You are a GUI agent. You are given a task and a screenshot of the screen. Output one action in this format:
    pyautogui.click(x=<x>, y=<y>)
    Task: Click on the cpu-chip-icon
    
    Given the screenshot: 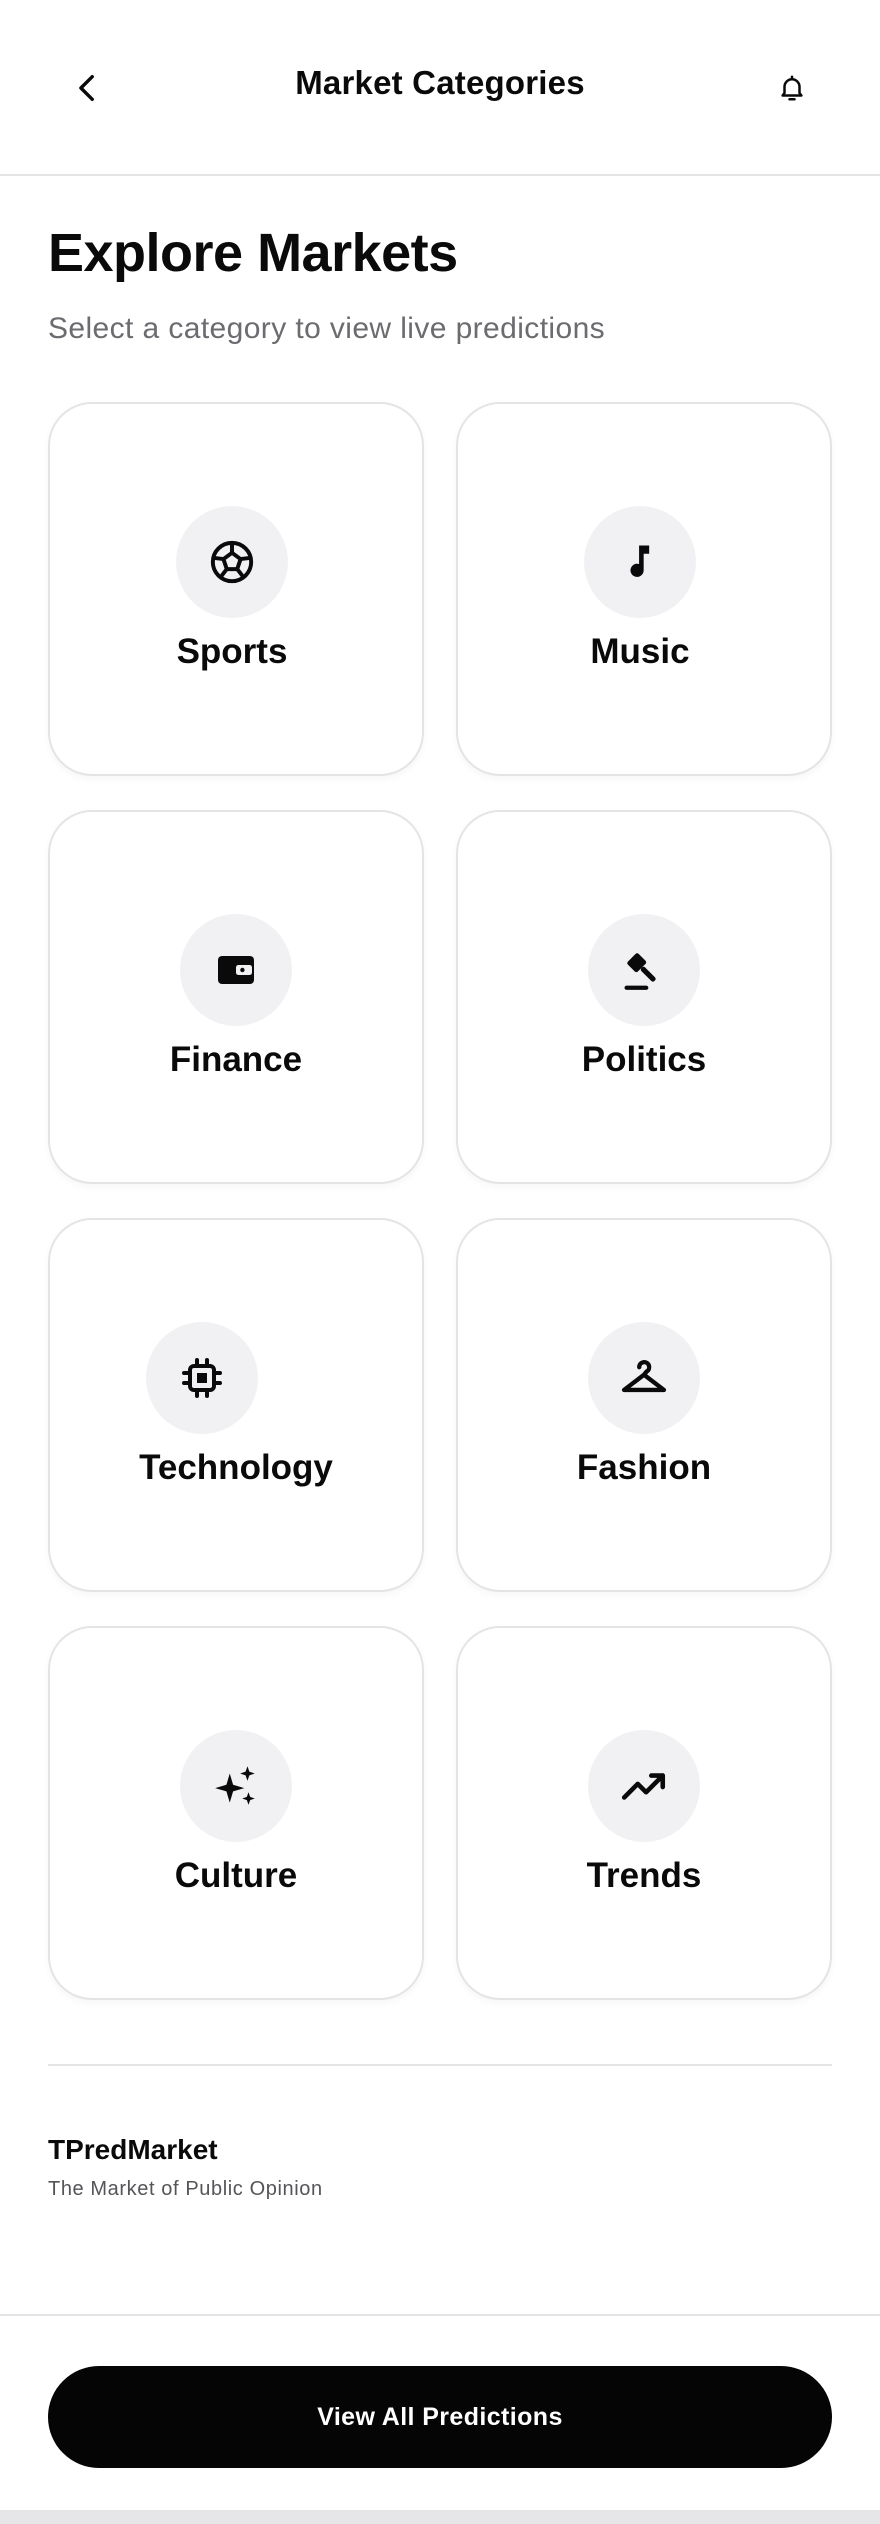 What is the action you would take?
    pyautogui.click(x=202, y=1378)
    